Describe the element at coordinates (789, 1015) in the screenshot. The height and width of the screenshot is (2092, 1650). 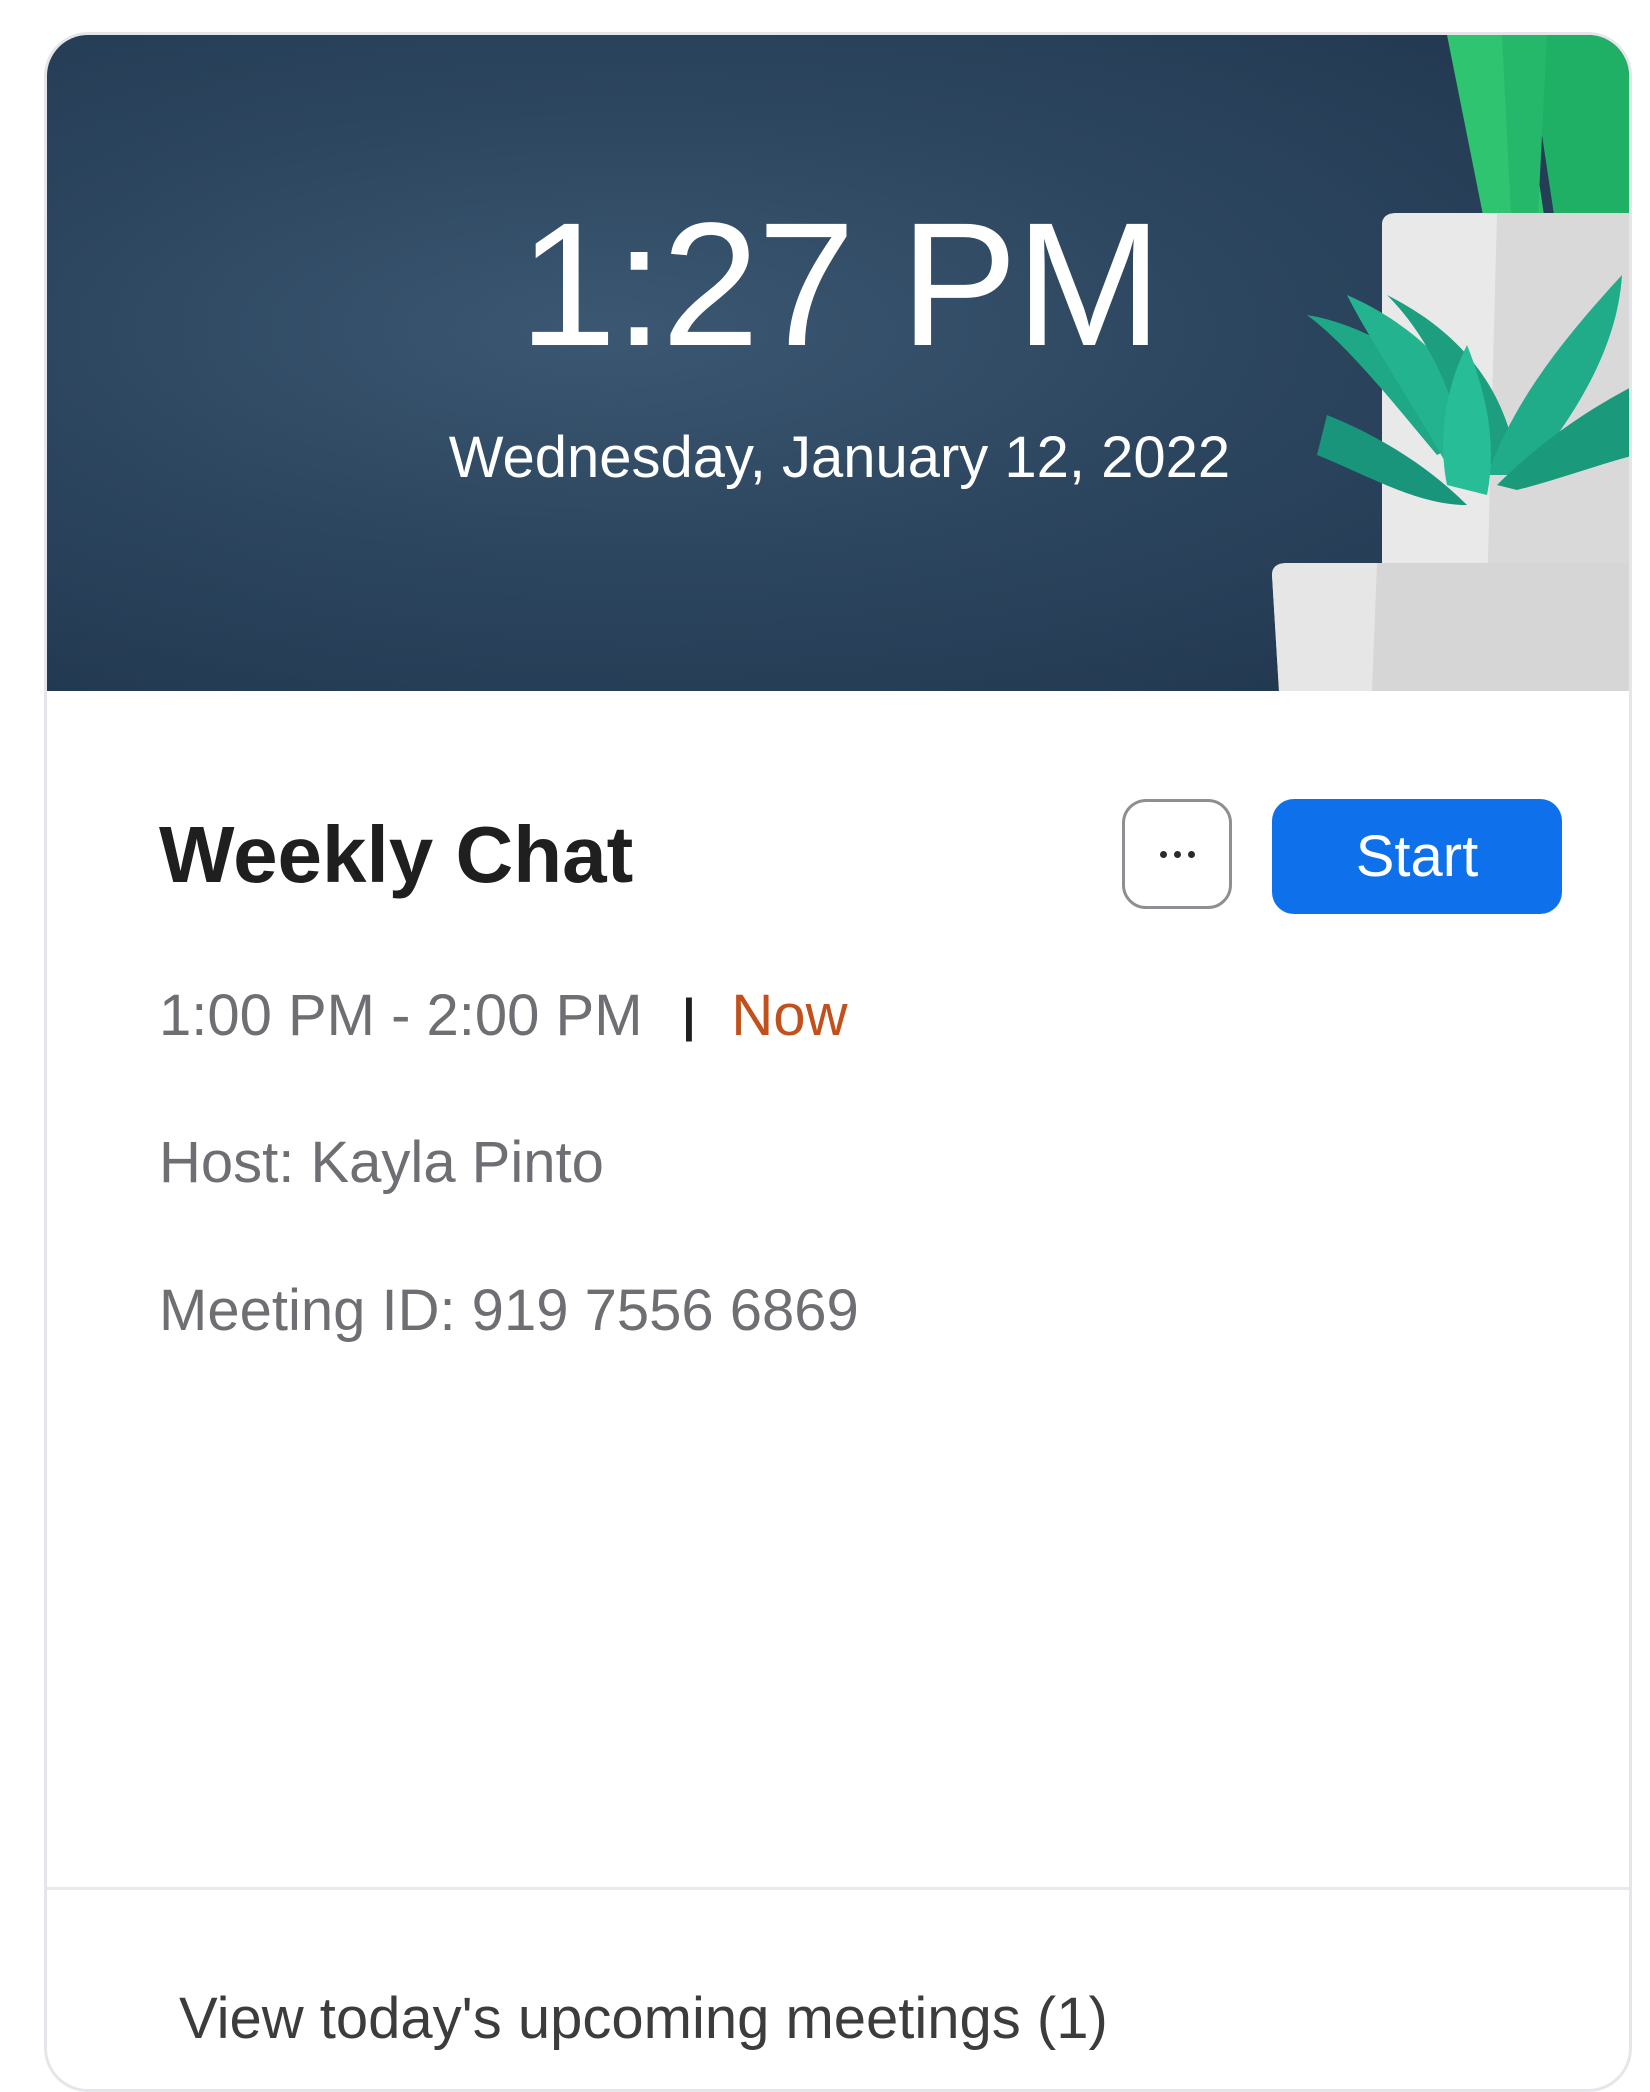
I see `status-badge: Now` at that location.